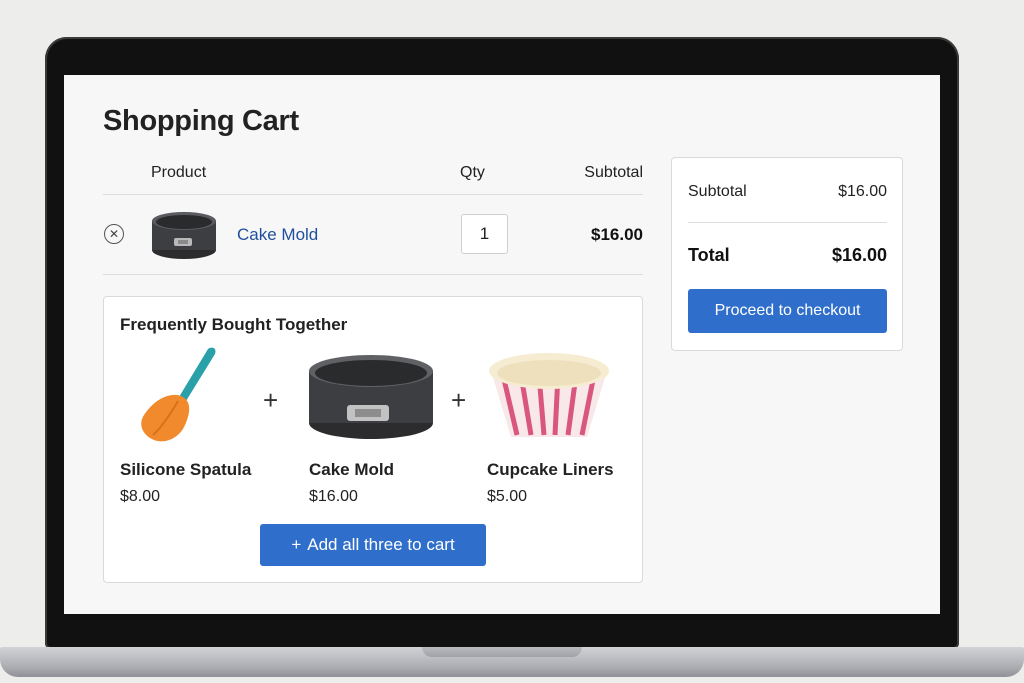  I want to click on summary-total-label: Total, so click(709, 255).